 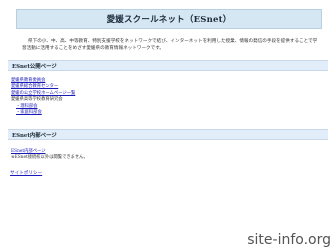 What do you see at coordinates (26, 173) in the screenshot?
I see `site-policy-link: サイトポリシー` at bounding box center [26, 173].